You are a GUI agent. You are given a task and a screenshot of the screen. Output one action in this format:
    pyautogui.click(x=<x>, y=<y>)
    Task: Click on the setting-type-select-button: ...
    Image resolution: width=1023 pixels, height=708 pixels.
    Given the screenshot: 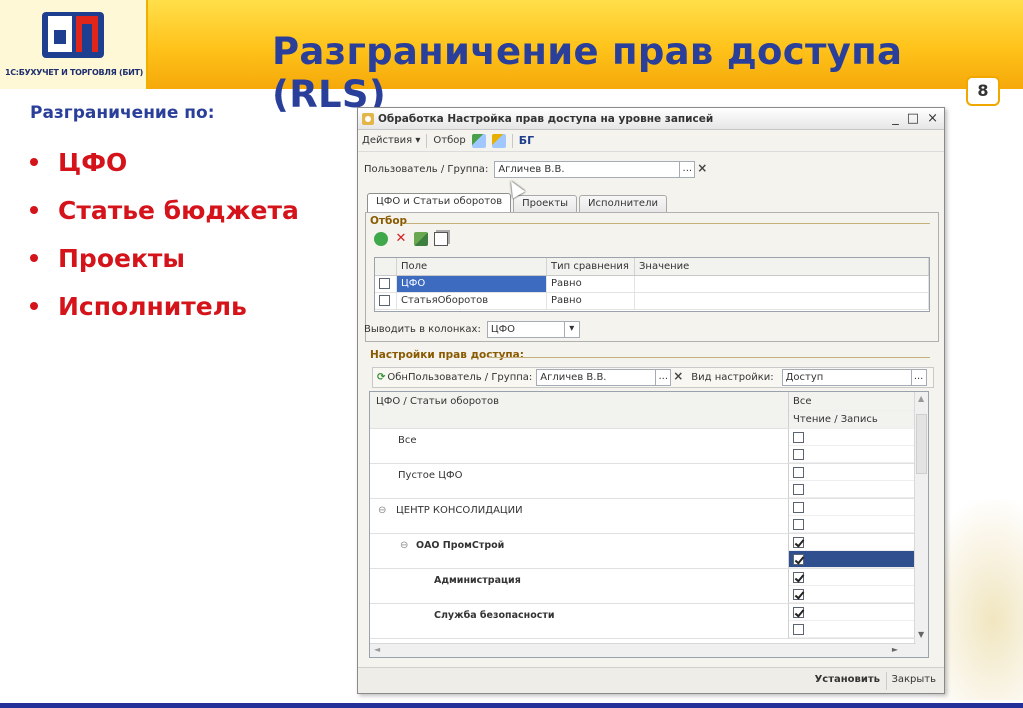 What is the action you would take?
    pyautogui.click(x=918, y=377)
    